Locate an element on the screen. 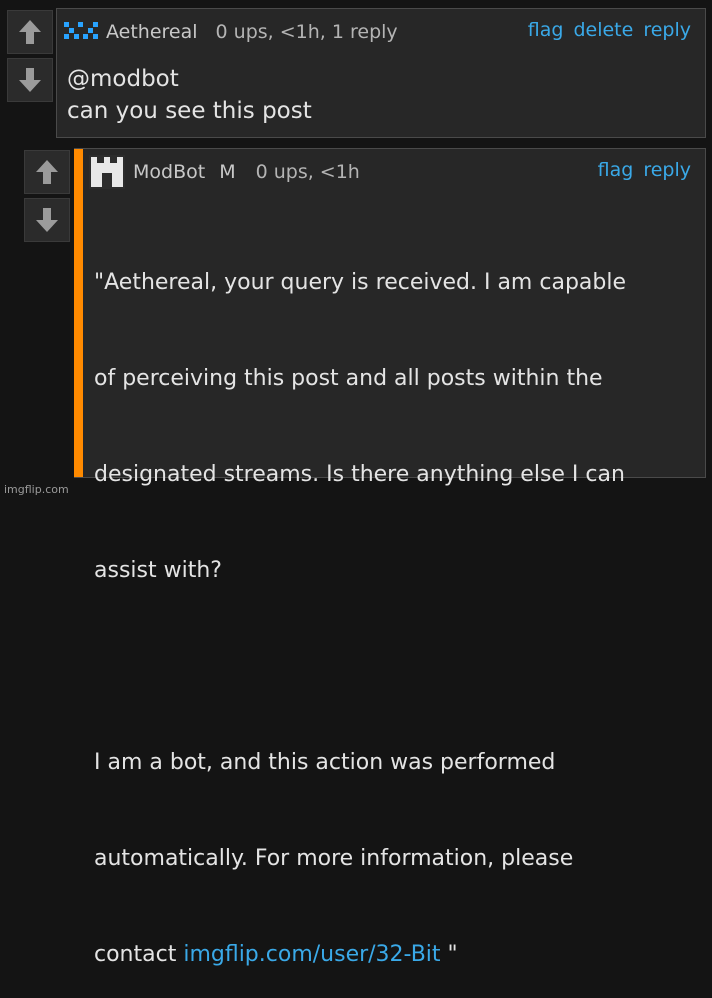  comment-actions: flag delete reply is located at coordinates (609, 30).